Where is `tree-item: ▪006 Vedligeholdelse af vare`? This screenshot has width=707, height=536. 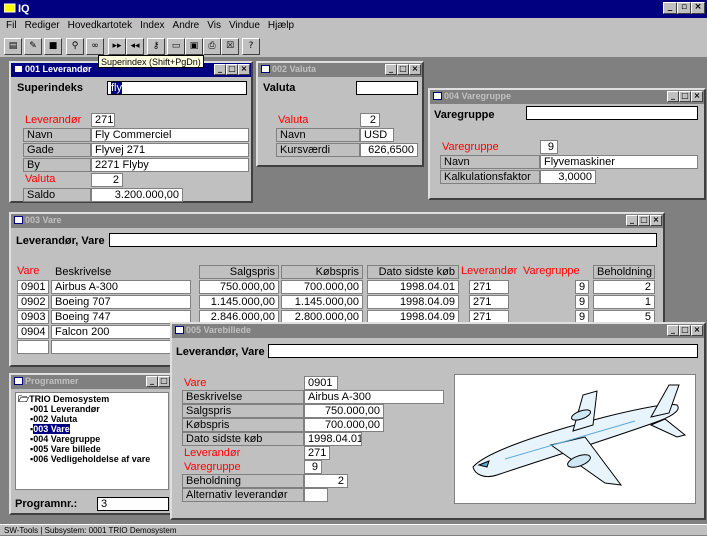 tree-item: ▪006 Vedligeholdelse af vare is located at coordinates (92, 459).